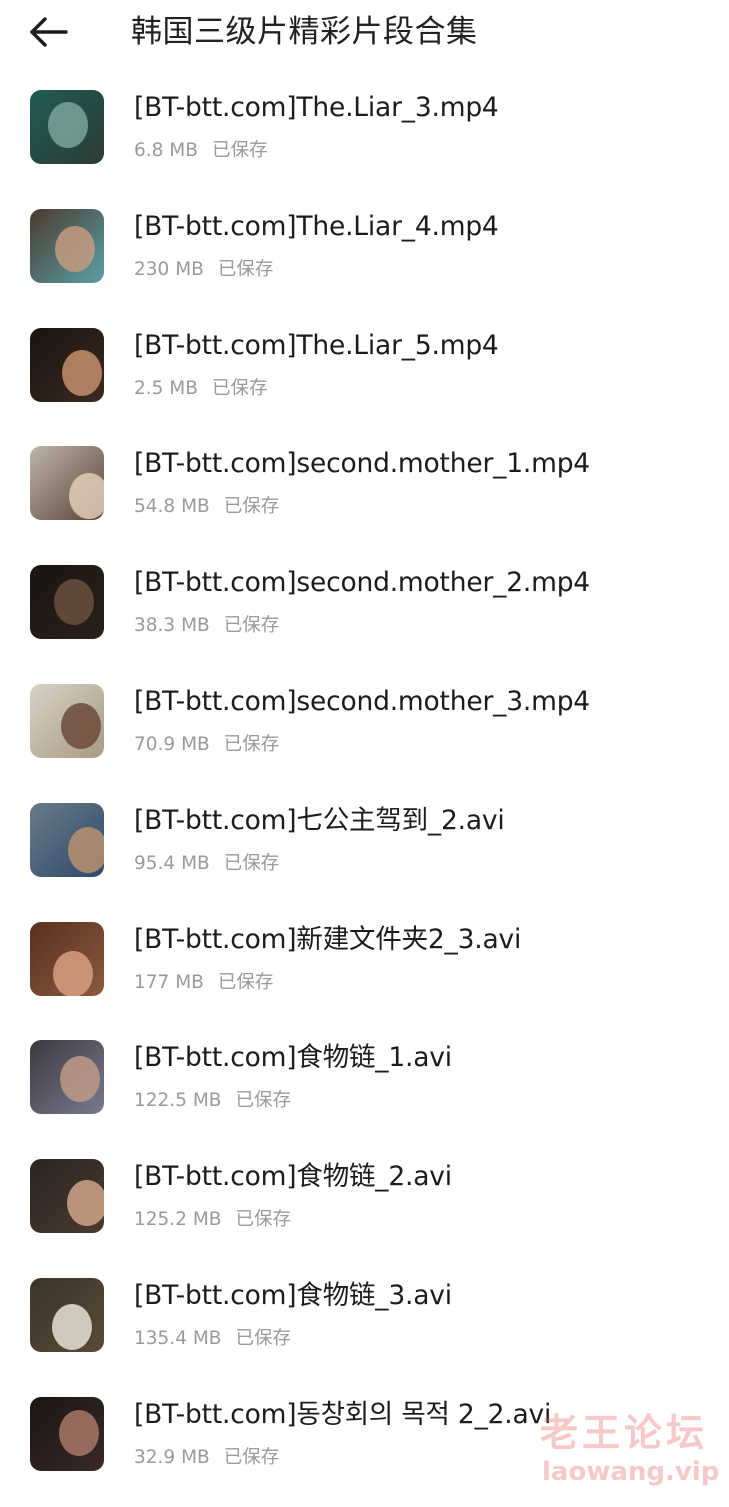  Describe the element at coordinates (364, 1333) in the screenshot. I see `file-list-item: [BT-btt.com]食物链_3.avi 135.4 MB 已保存` at that location.